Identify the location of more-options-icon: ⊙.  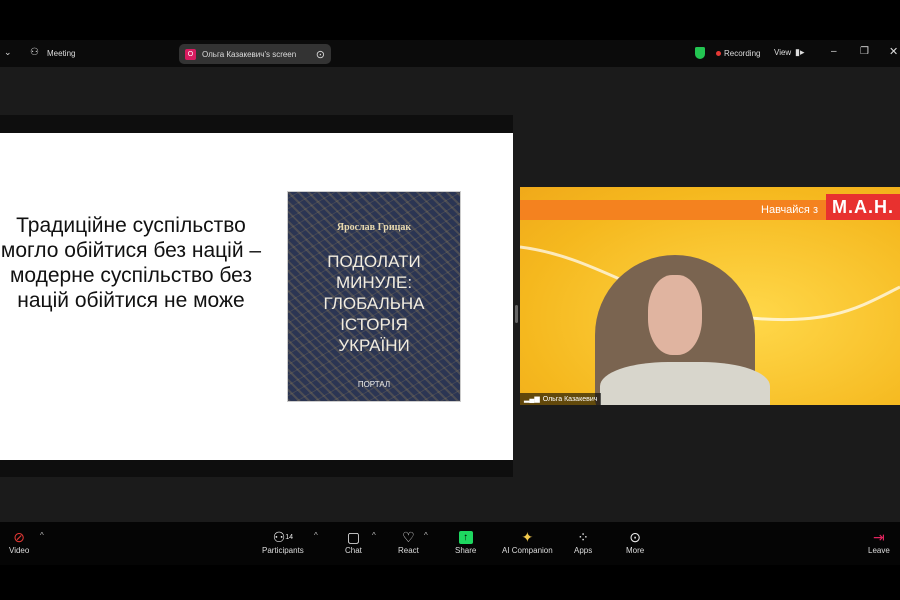
(320, 54).